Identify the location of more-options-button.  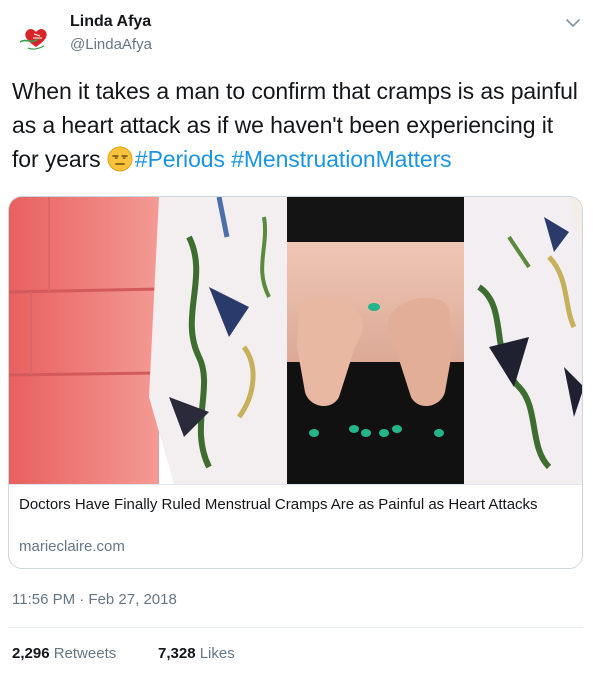
(573, 23).